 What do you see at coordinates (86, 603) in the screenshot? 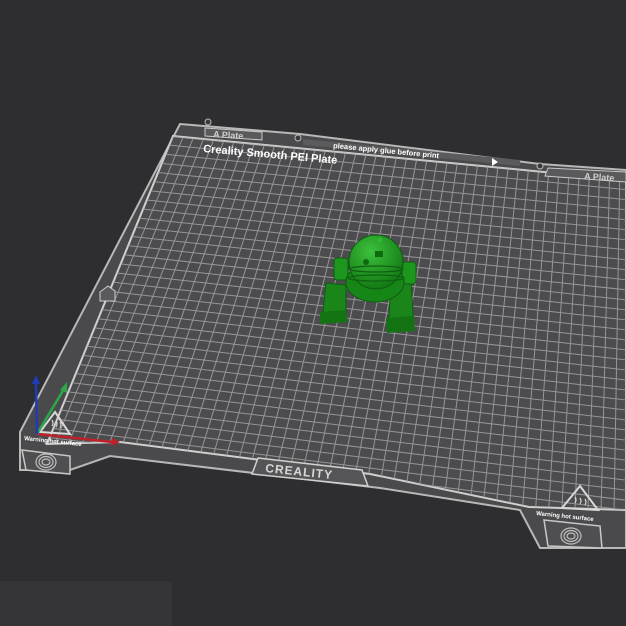
I see `bottom-left-panel` at bounding box center [86, 603].